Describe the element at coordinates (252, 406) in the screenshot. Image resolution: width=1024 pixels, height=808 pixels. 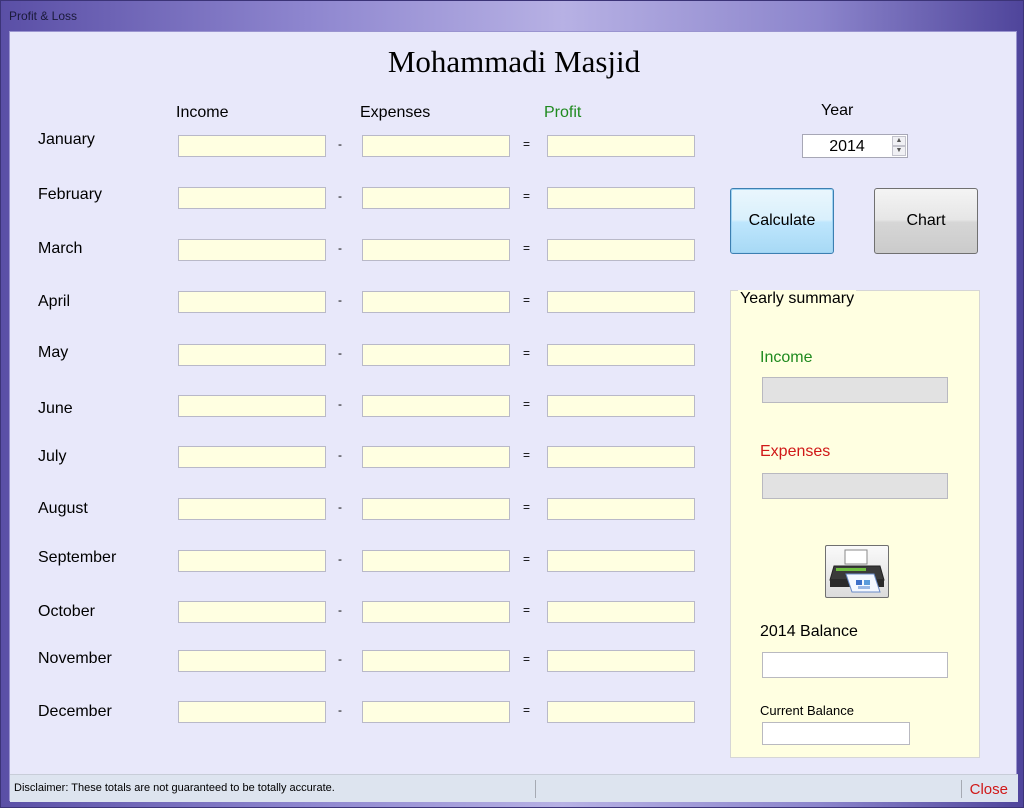
I see `income-field-june` at that location.